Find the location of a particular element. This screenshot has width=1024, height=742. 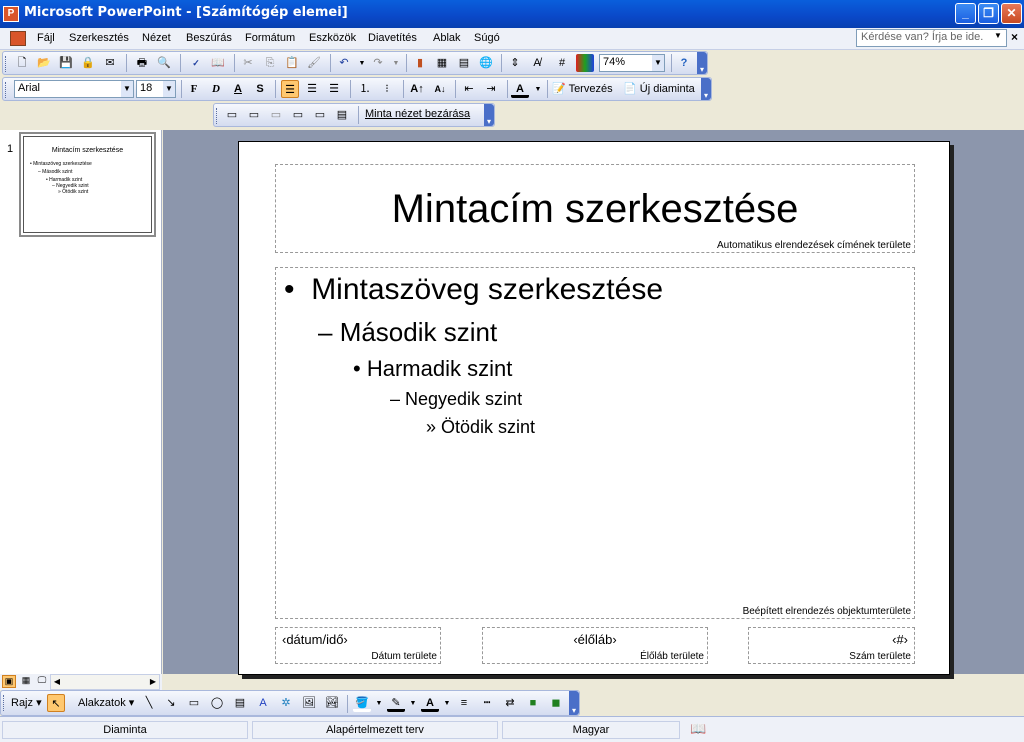

date-field: ‹dátum/idő› is located at coordinates (315, 639).